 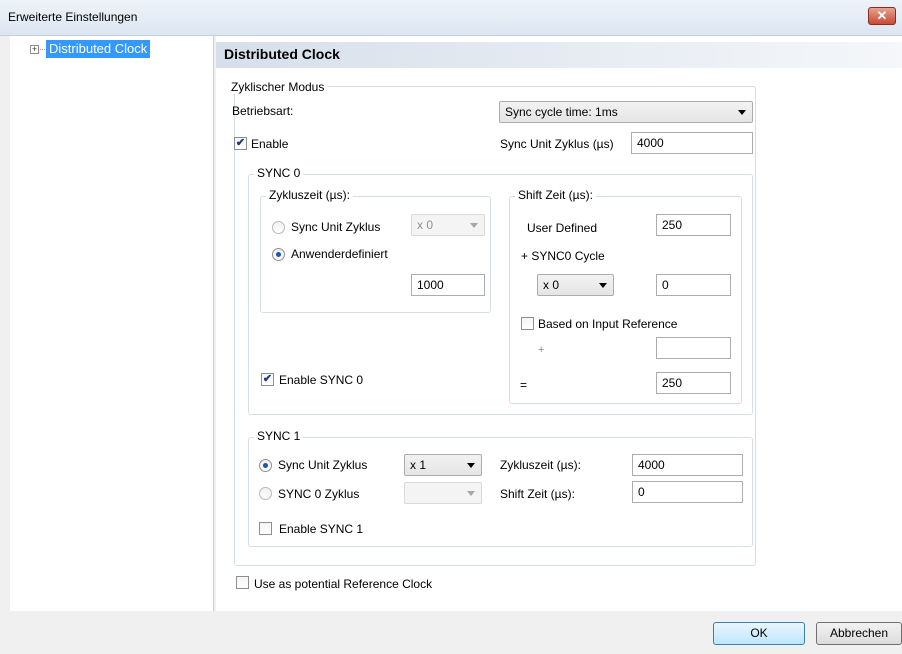 What do you see at coordinates (279, 173) in the screenshot?
I see `sync0-legend: SYNC 0` at bounding box center [279, 173].